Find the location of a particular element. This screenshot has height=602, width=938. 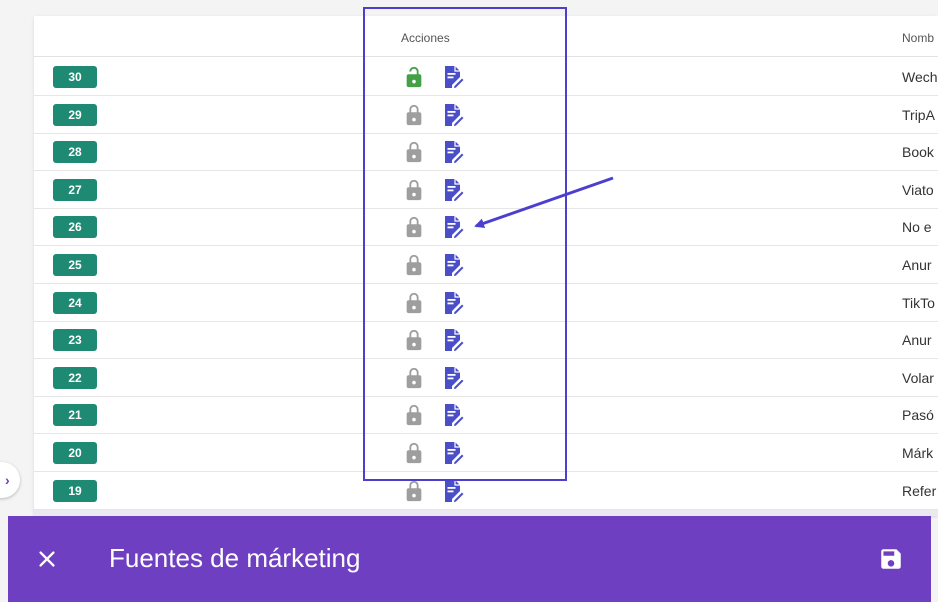

close-icon is located at coordinates (47, 559).